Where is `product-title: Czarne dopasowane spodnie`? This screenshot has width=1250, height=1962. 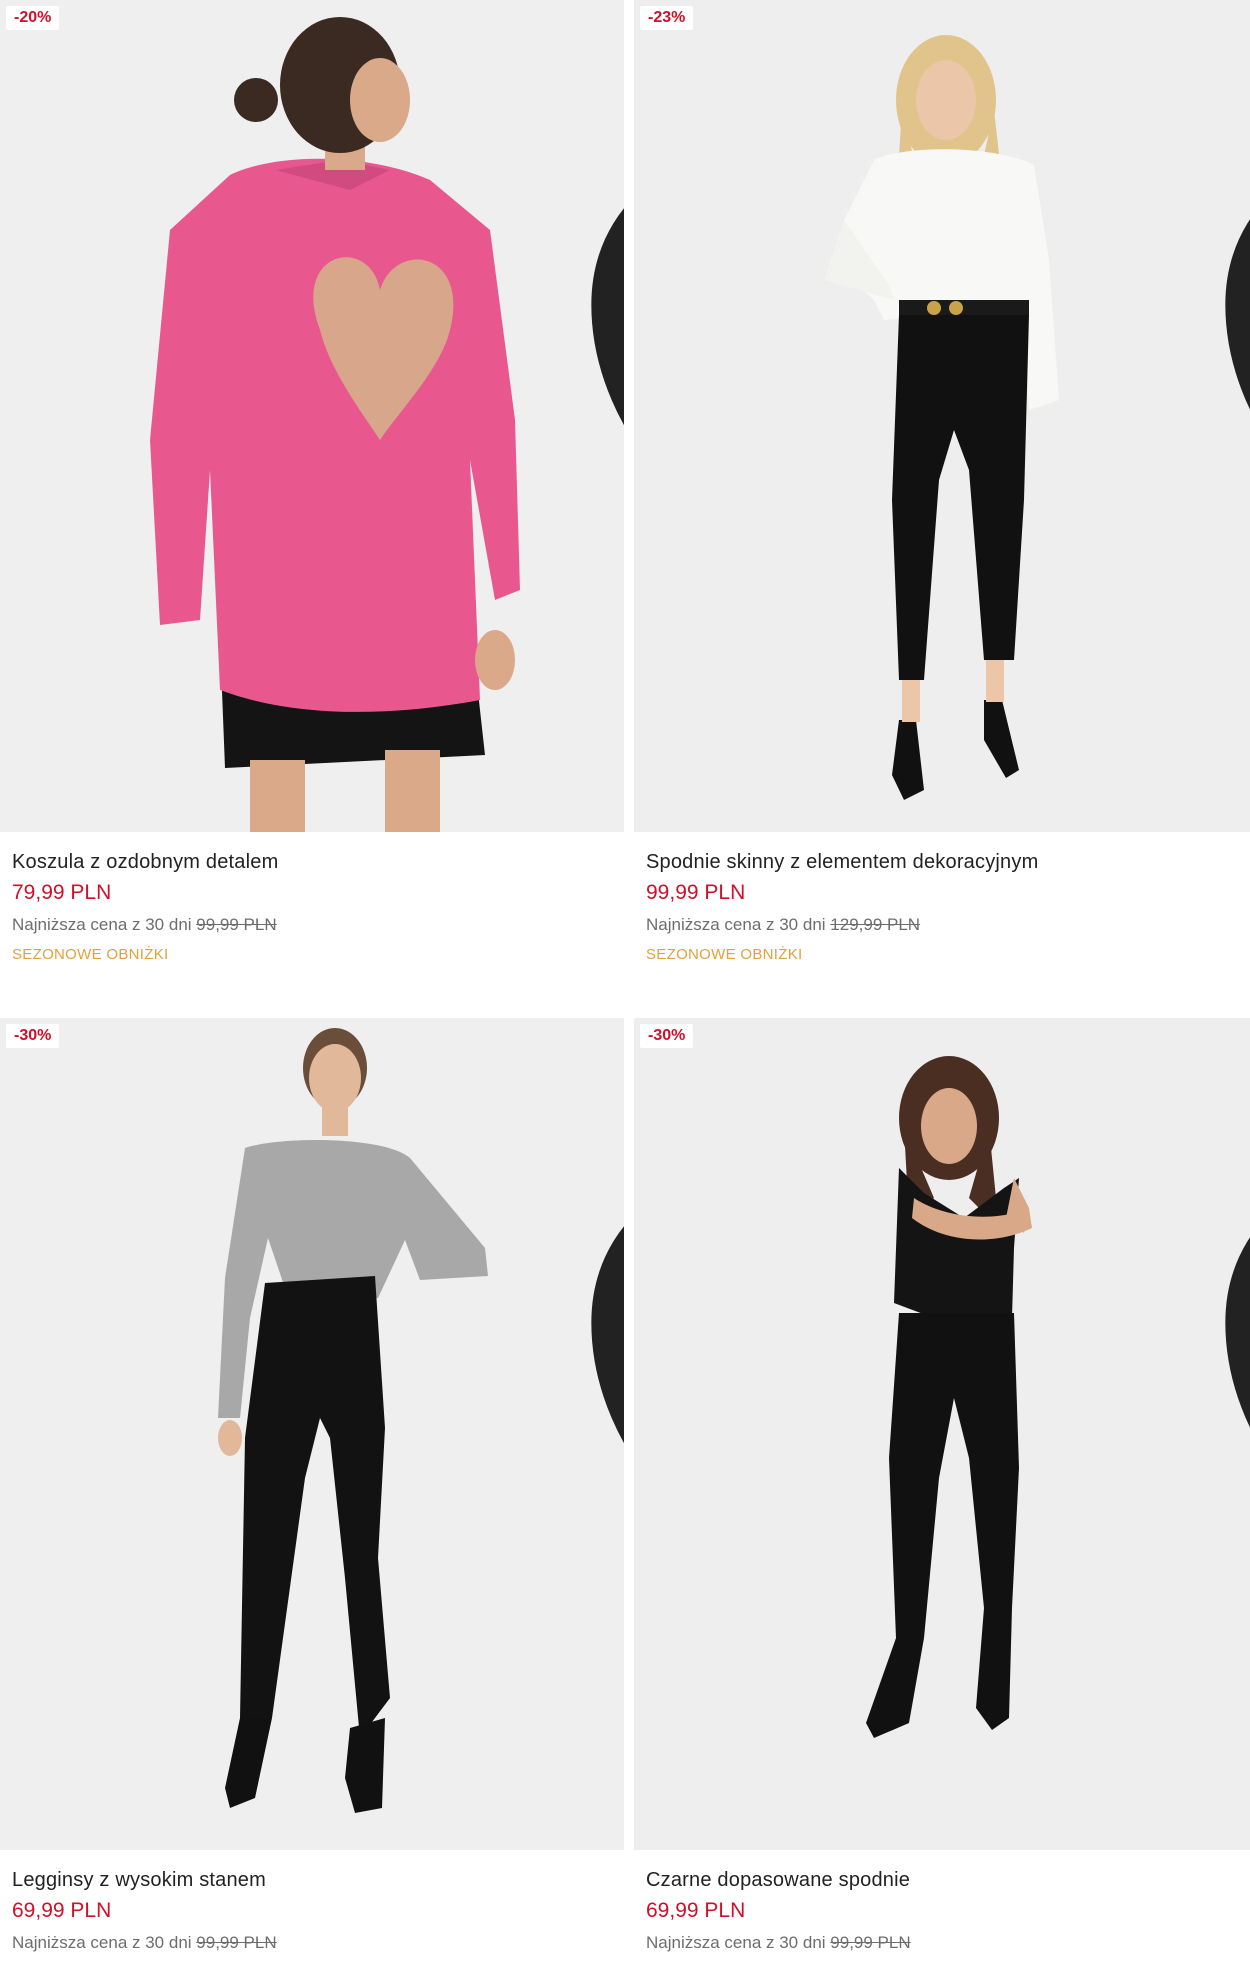 product-title: Czarne dopasowane spodnie is located at coordinates (946, 1880).